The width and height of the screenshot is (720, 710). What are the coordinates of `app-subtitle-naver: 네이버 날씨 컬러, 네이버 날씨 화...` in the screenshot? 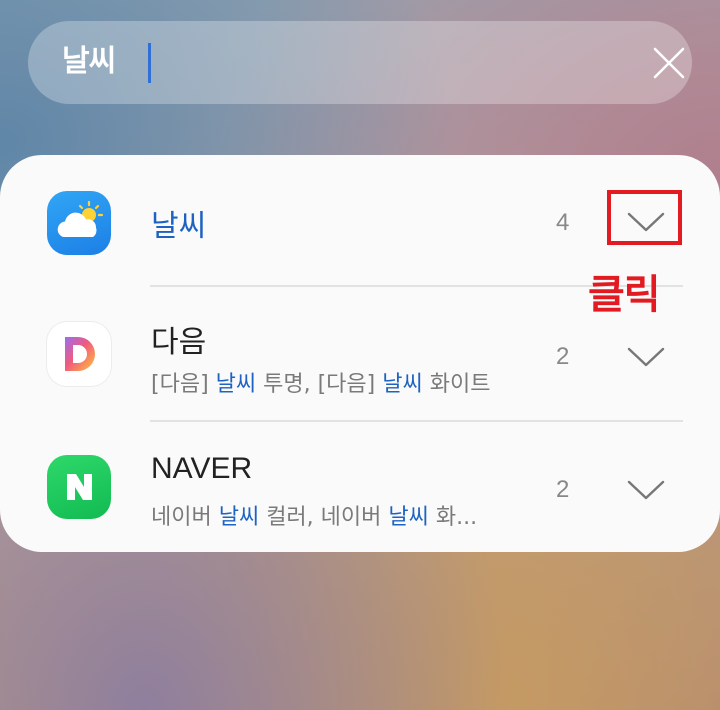 It's located at (314, 517).